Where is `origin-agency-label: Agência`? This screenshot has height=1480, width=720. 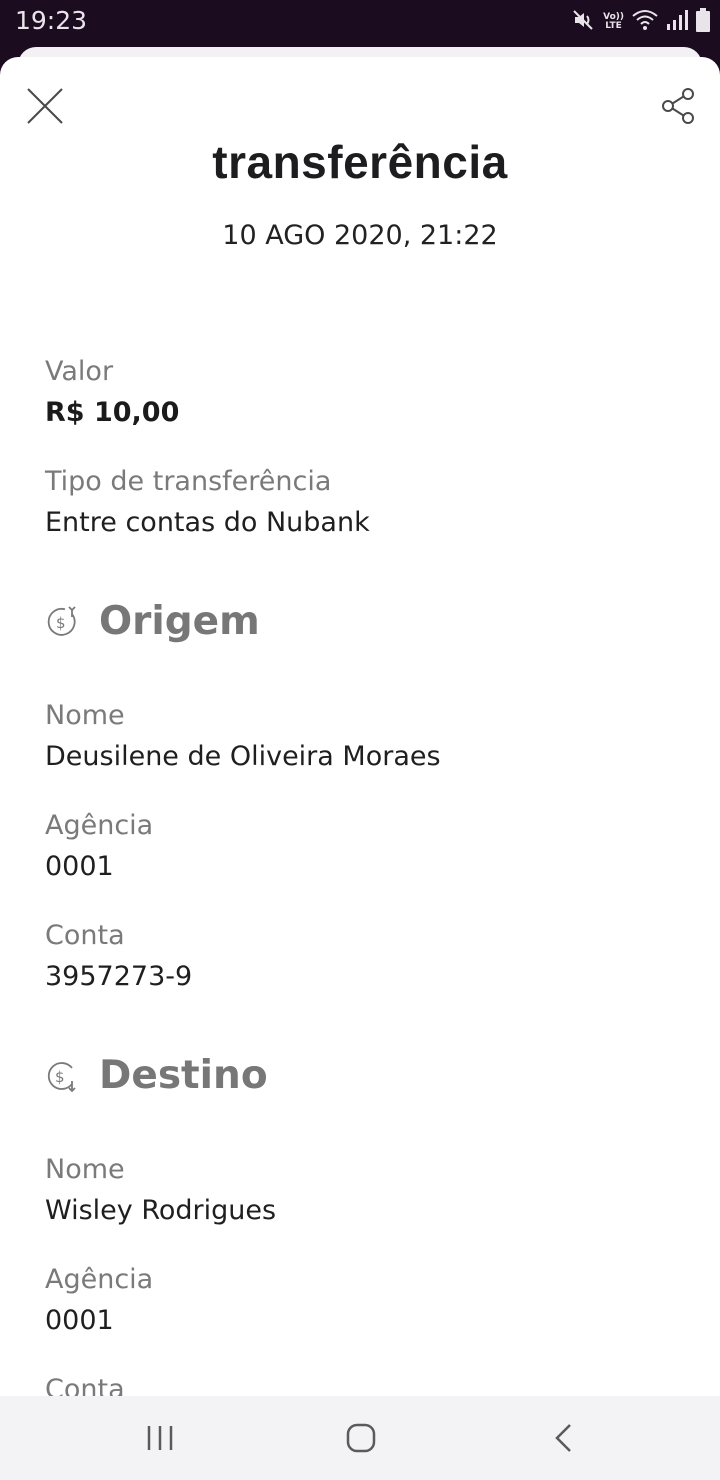 origin-agency-label: Agência is located at coordinates (99, 825).